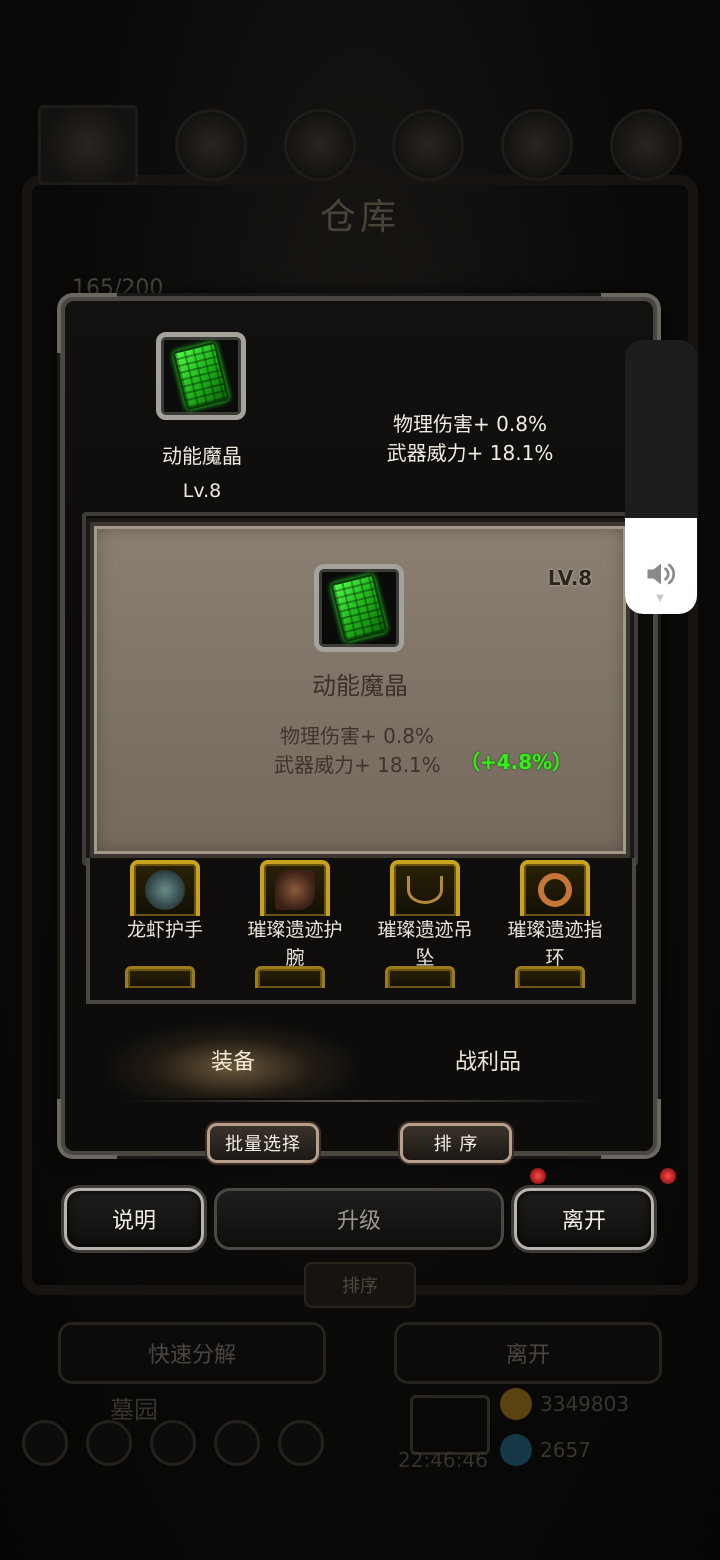 This screenshot has width=720, height=1560. I want to click on compare-item-stat-physical: 物理伤害+ 0.8%, so click(357, 736).